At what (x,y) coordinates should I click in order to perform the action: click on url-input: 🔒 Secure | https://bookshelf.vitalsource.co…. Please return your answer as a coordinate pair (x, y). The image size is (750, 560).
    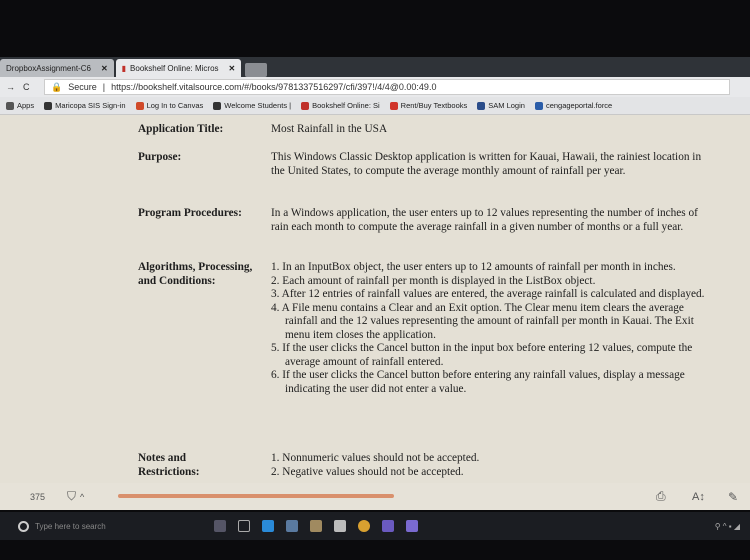
    Looking at the image, I should click on (387, 87).